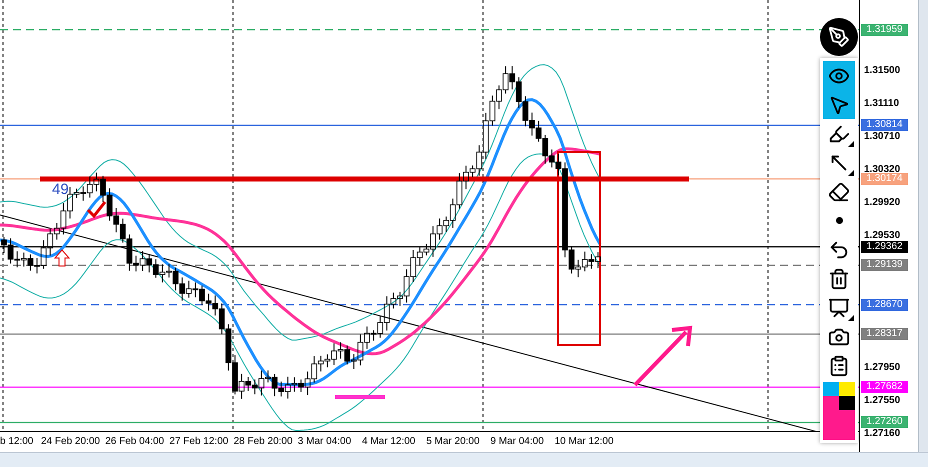 The image size is (928, 467). Describe the element at coordinates (198, 442) in the screenshot. I see `time-label: 27 Feb 12:00` at that location.